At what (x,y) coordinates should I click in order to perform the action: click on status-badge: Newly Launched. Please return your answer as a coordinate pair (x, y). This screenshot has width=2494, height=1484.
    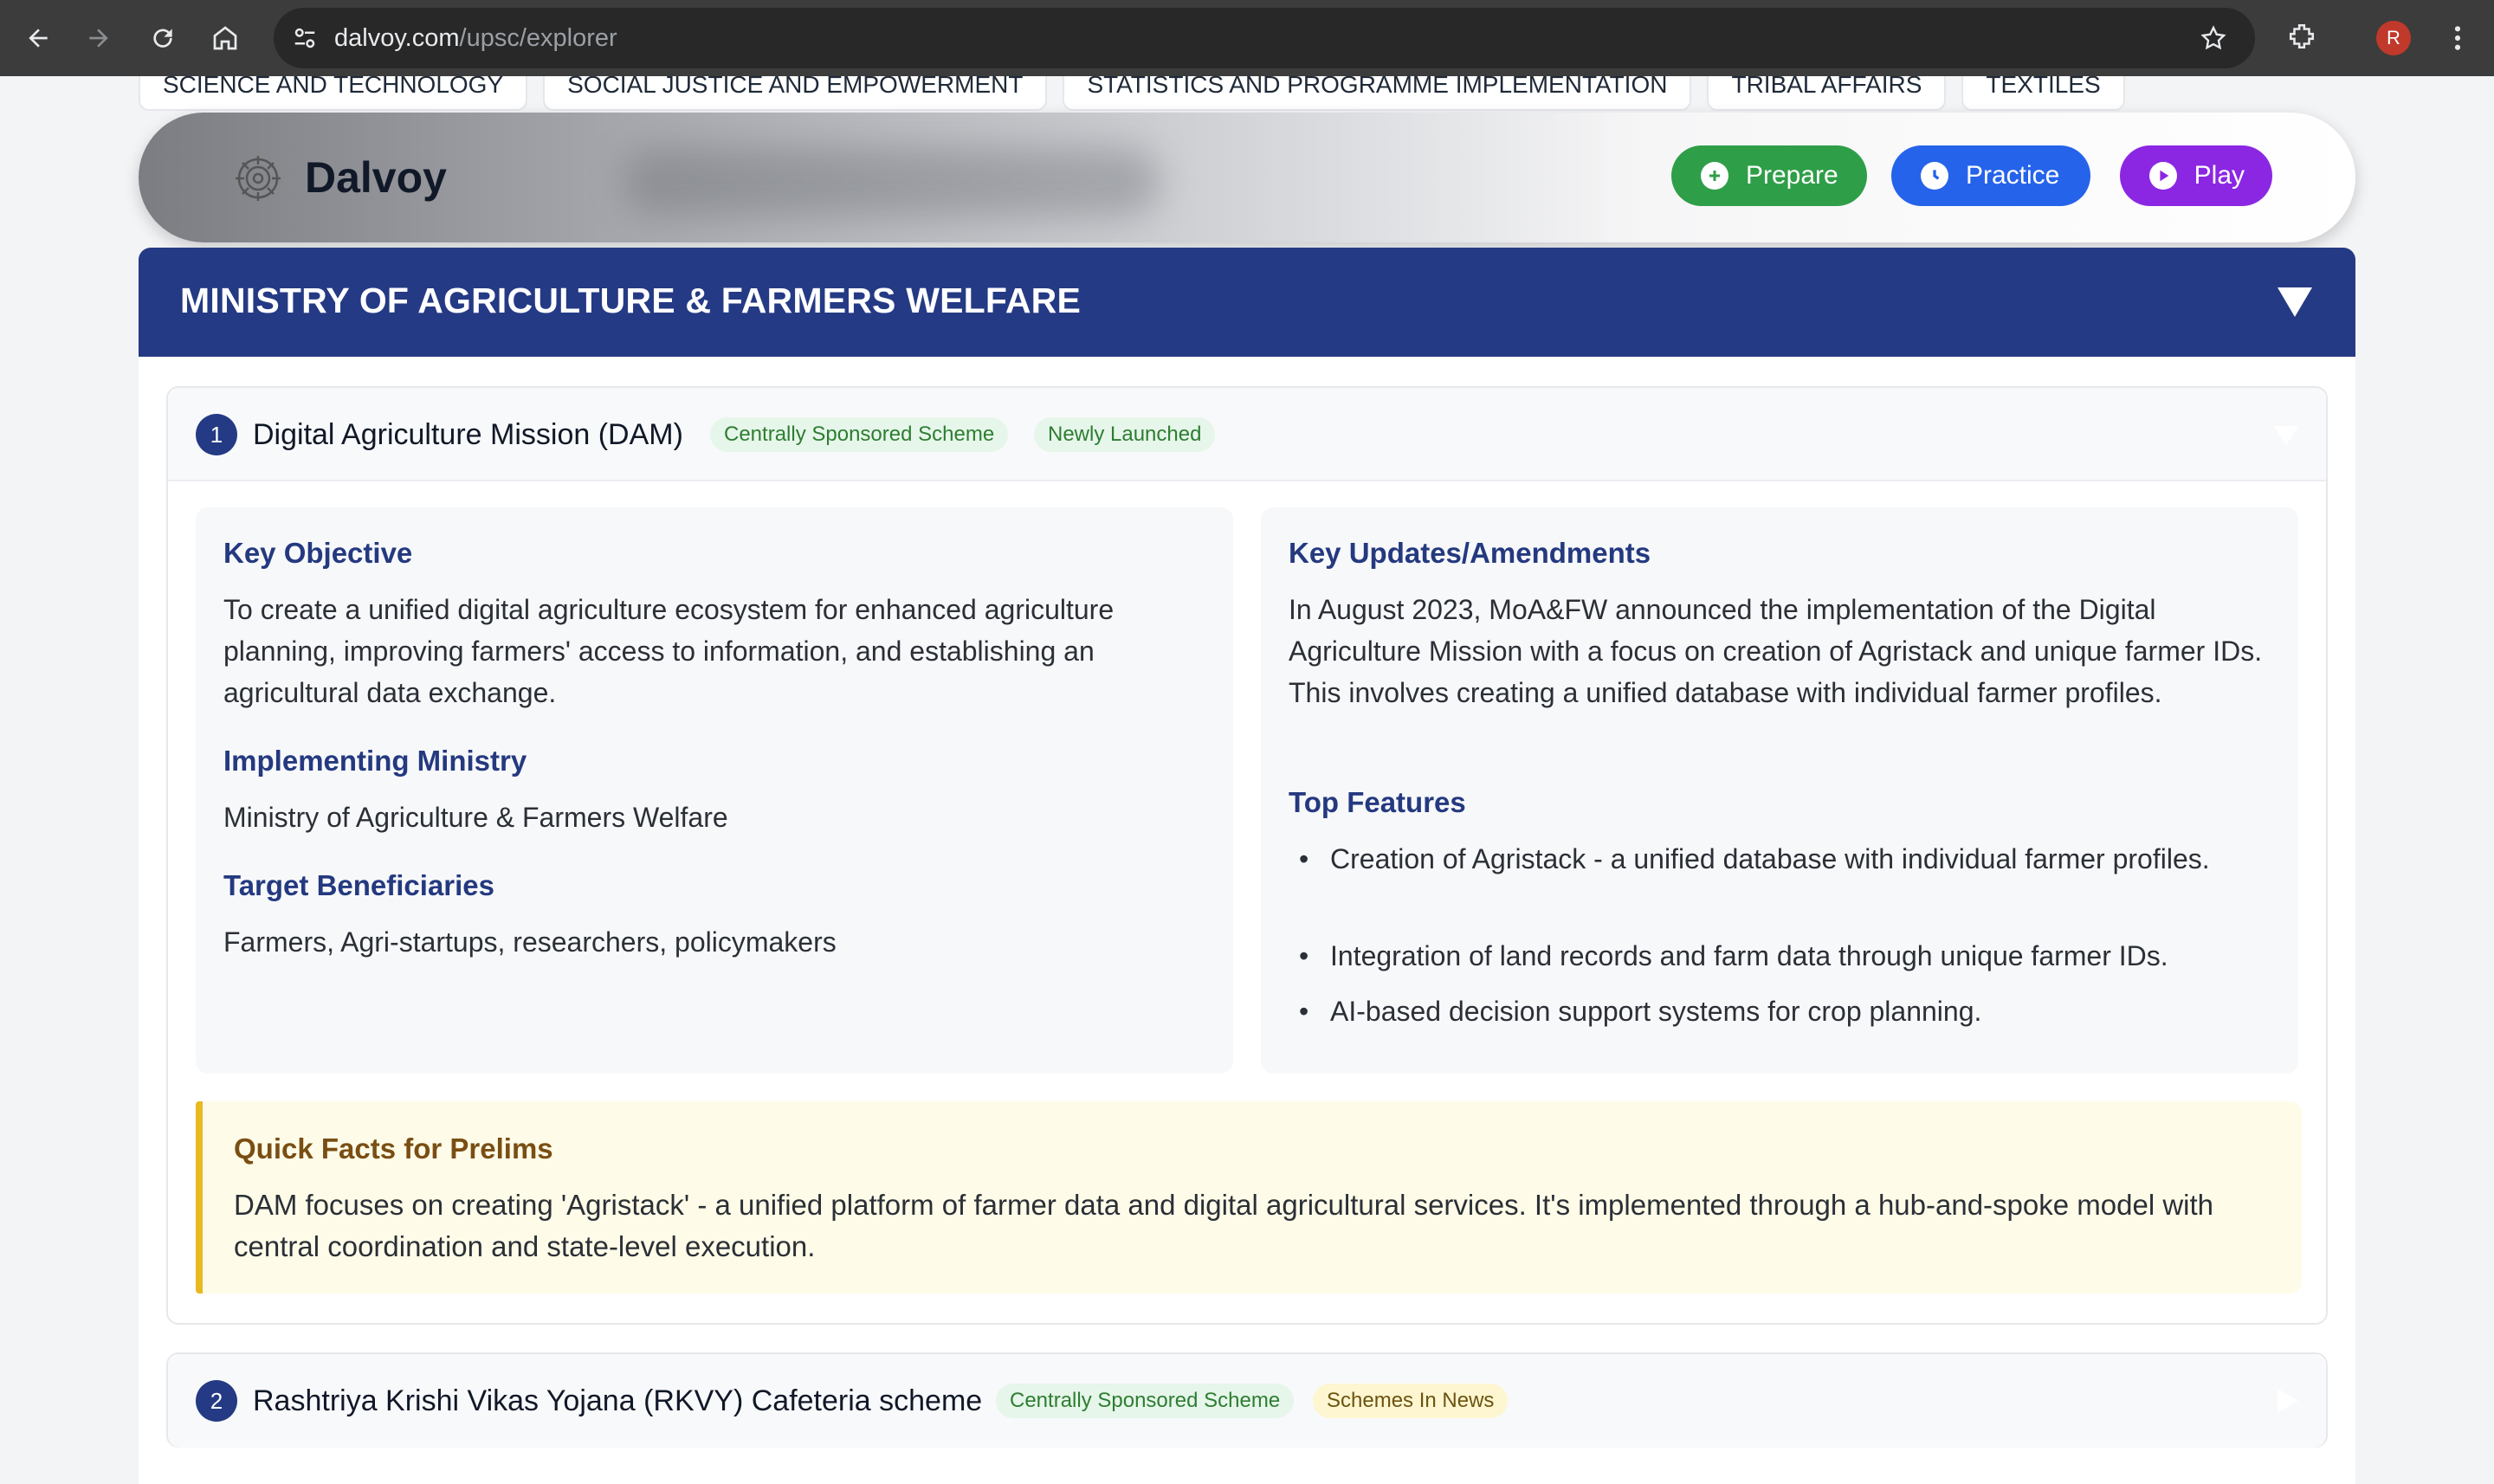
    Looking at the image, I should click on (1125, 434).